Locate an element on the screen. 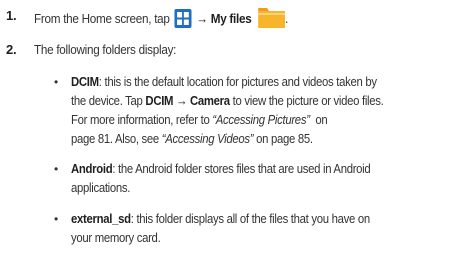  step-1-number: 1. is located at coordinates (11, 15).